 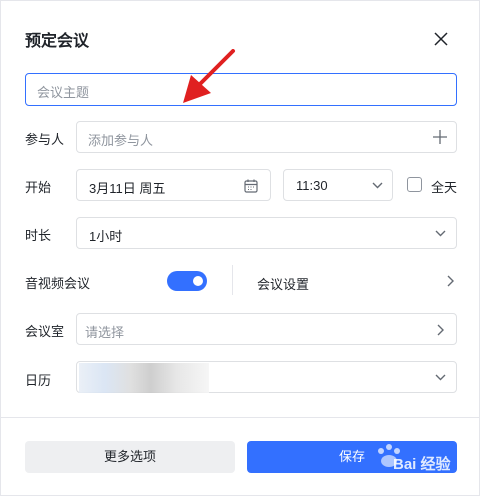 What do you see at coordinates (187, 281) in the screenshot?
I see `video-meeting-toggle` at bounding box center [187, 281].